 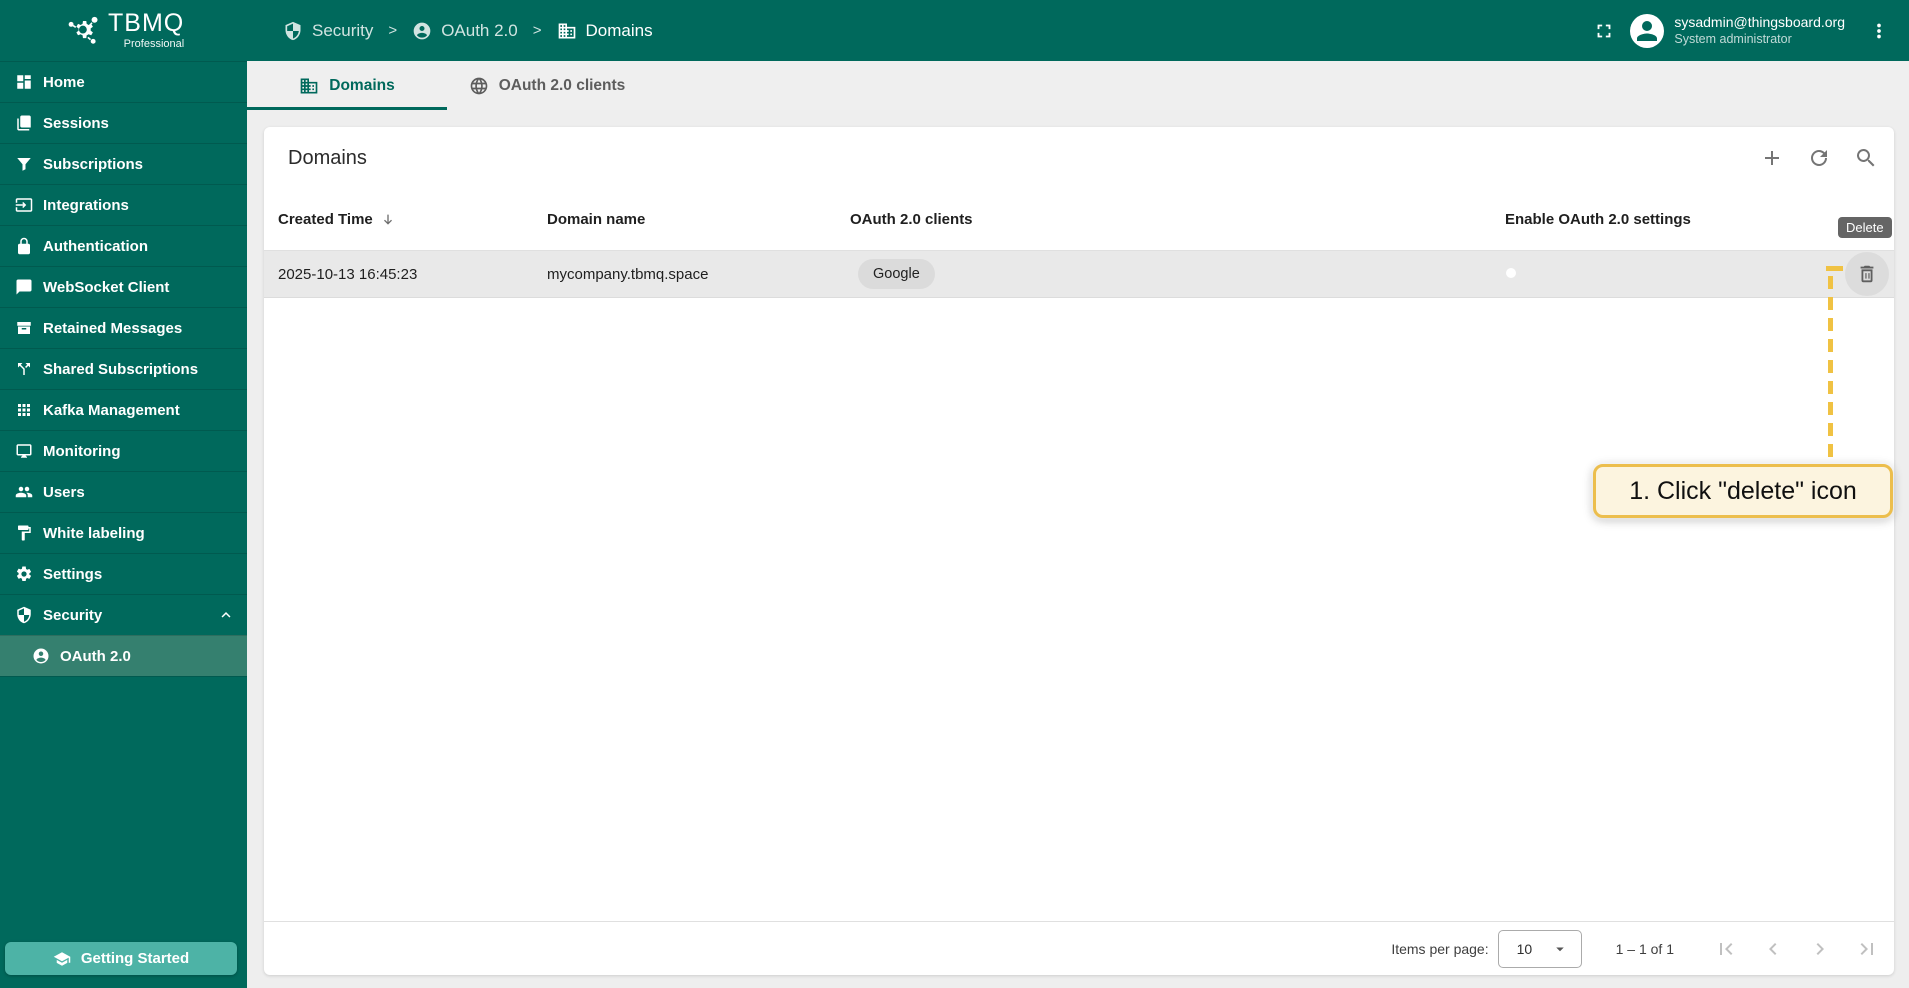 I want to click on refresh-icon, so click(x=1819, y=158).